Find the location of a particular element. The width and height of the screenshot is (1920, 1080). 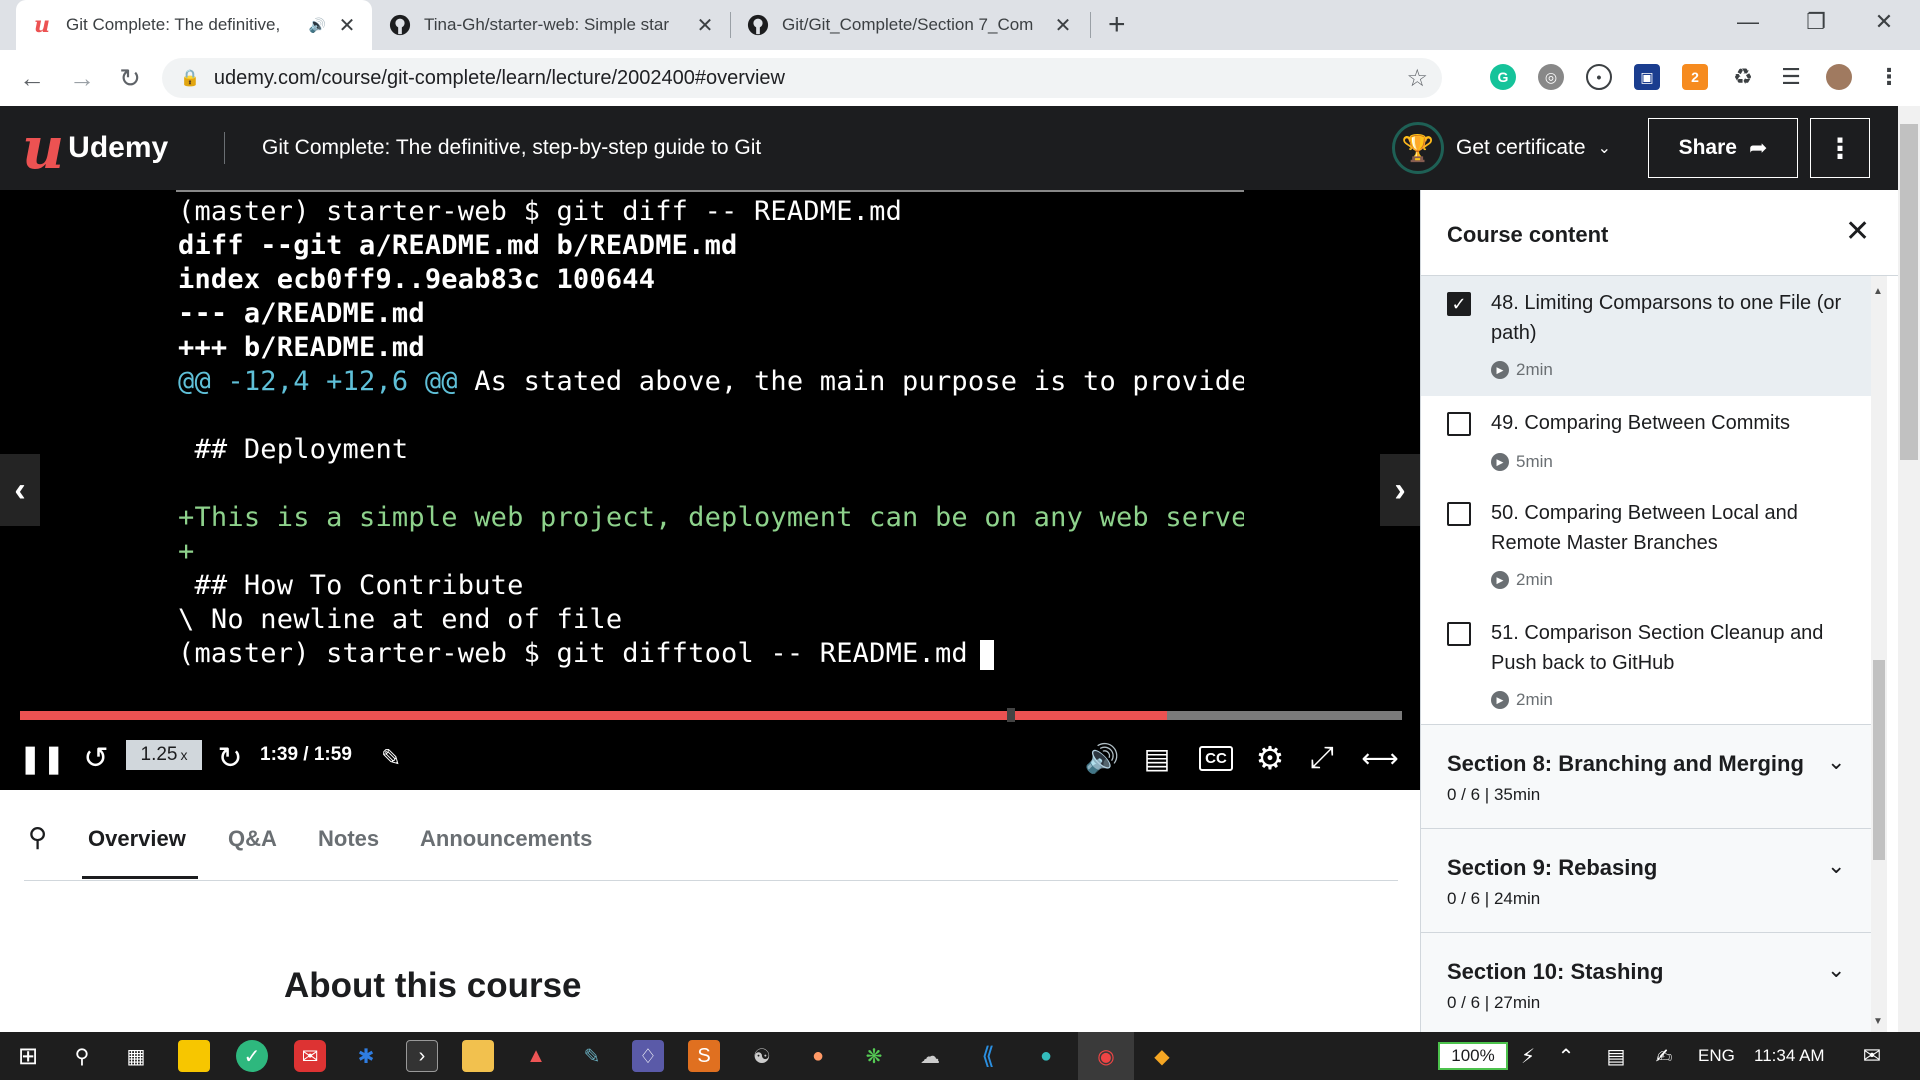

tab-overview: Overview is located at coordinates (137, 839).